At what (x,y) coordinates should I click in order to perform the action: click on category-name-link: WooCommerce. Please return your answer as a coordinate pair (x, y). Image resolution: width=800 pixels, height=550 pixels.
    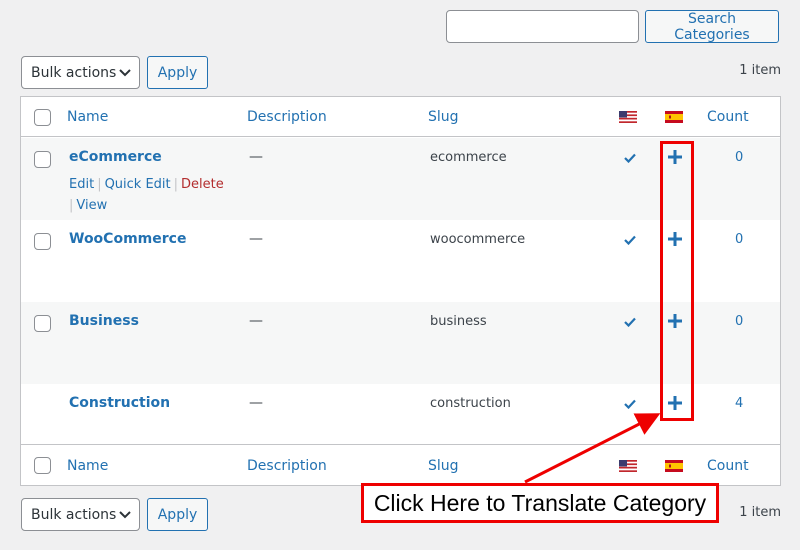
    Looking at the image, I should click on (127, 239).